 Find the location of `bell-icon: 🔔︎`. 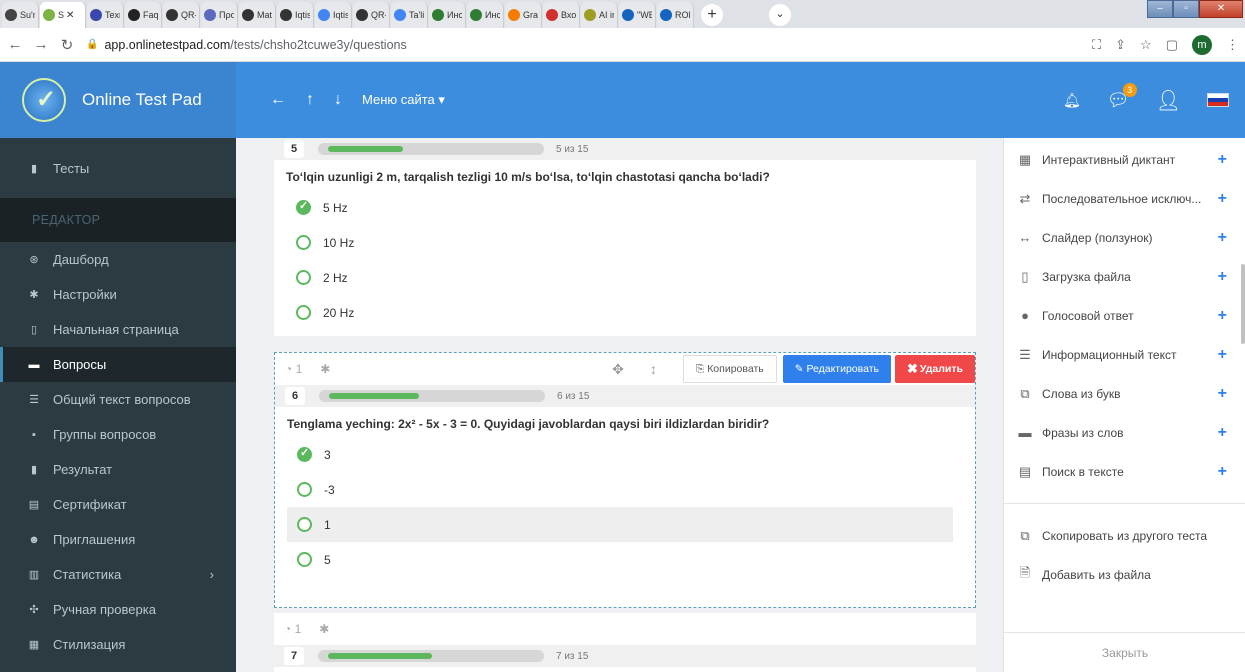

bell-icon: 🔔︎ is located at coordinates (1072, 100).